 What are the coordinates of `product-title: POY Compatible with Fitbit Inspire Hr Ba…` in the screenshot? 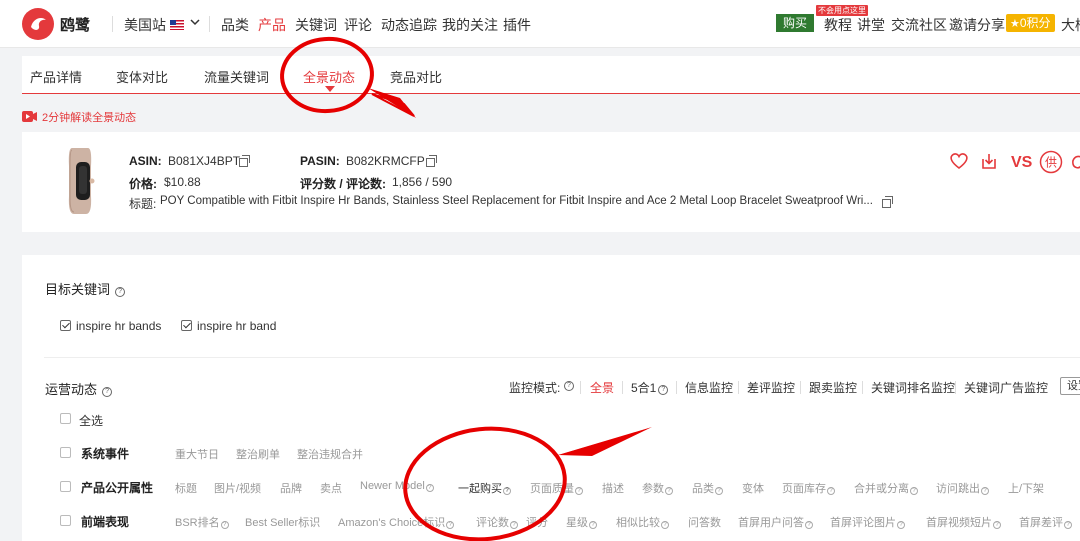 It's located at (516, 201).